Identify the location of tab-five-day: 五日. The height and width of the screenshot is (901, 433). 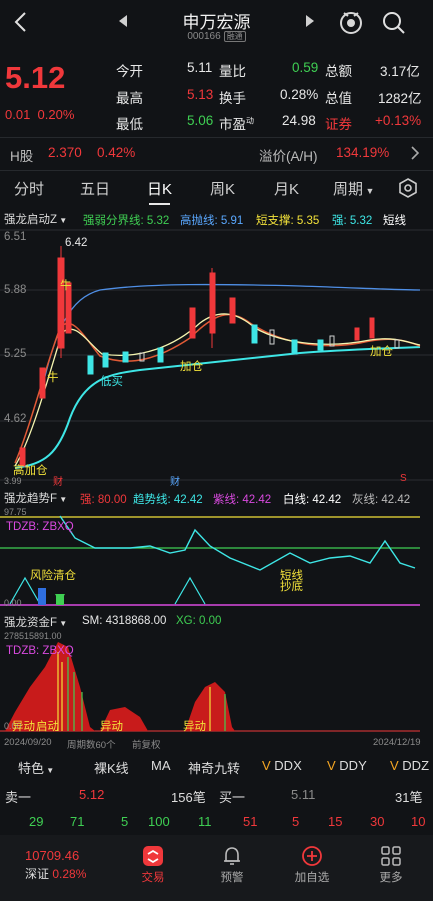
(95, 188).